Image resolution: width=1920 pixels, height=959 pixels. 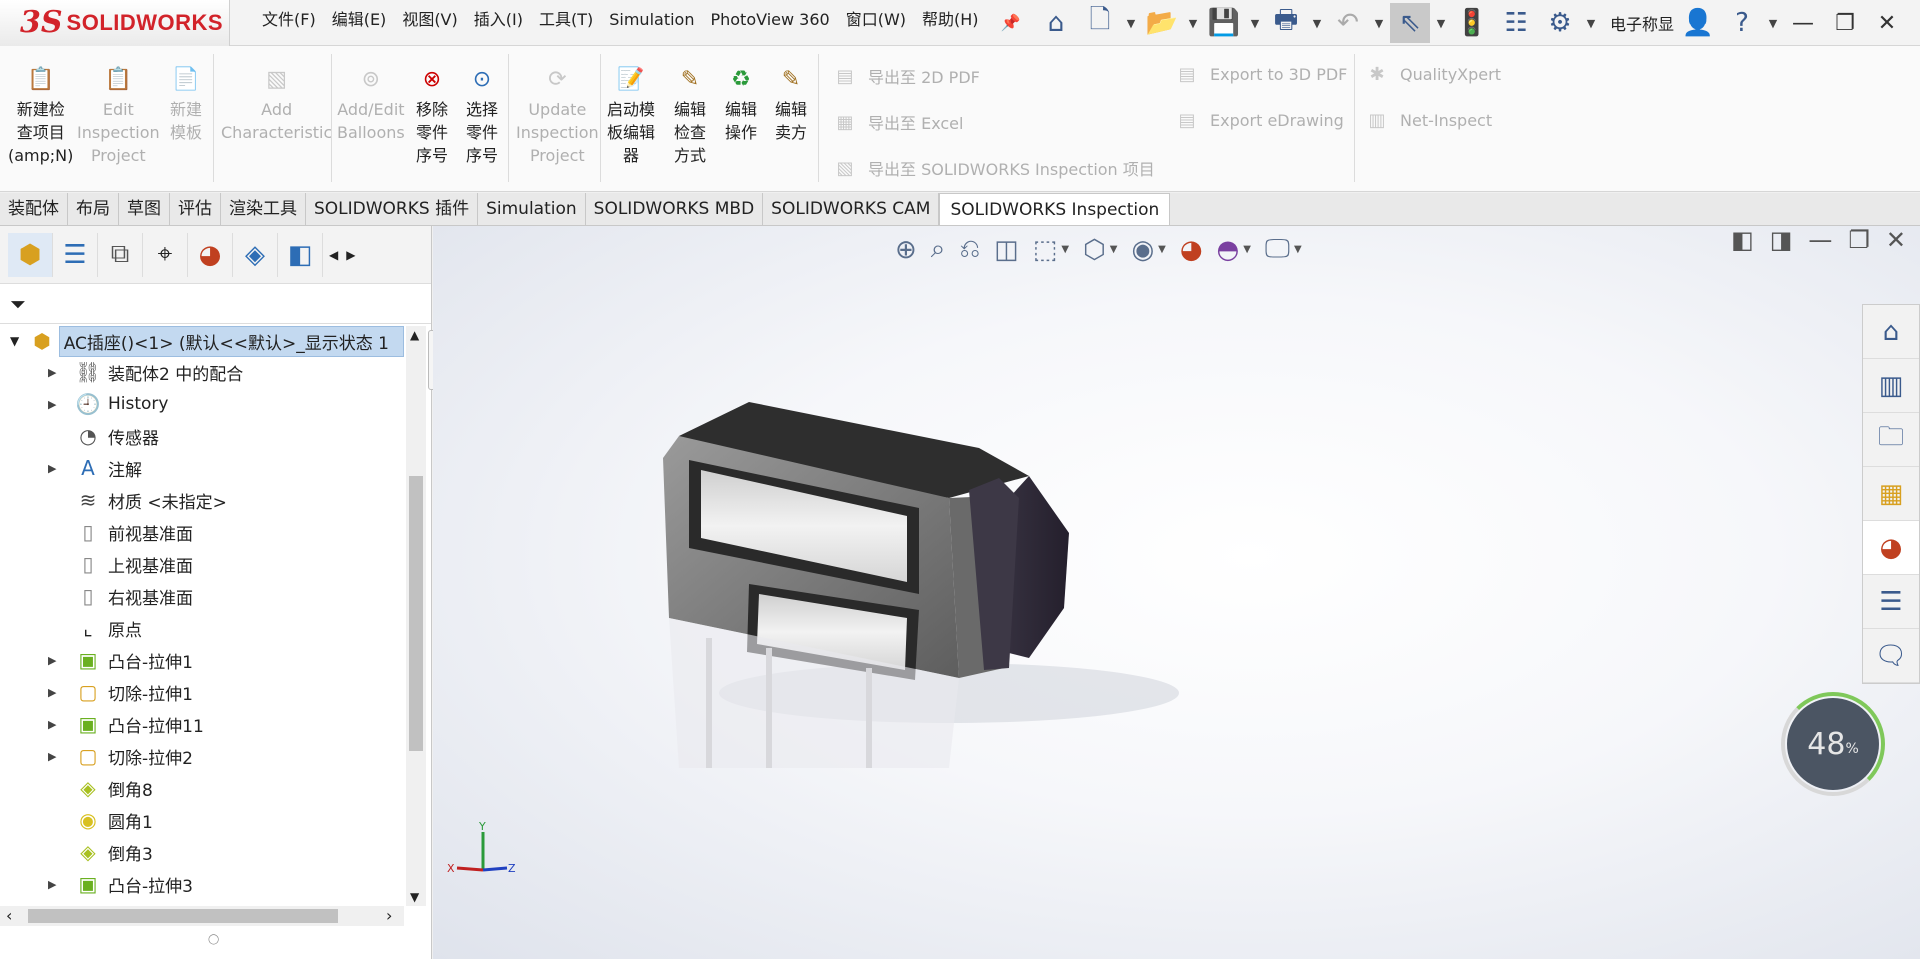 I want to click on new-dropdown-icon: ▼, so click(x=1131, y=23).